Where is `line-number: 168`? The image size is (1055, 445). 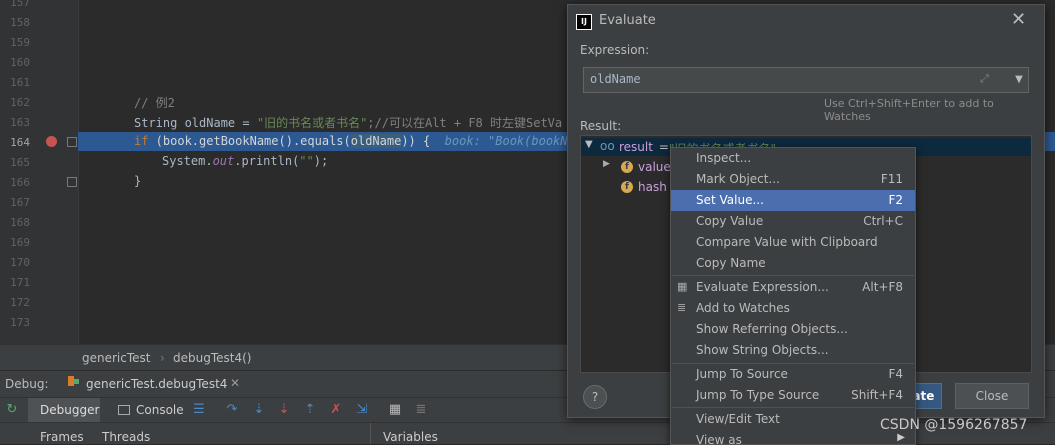
line-number: 168 is located at coordinates (20, 222).